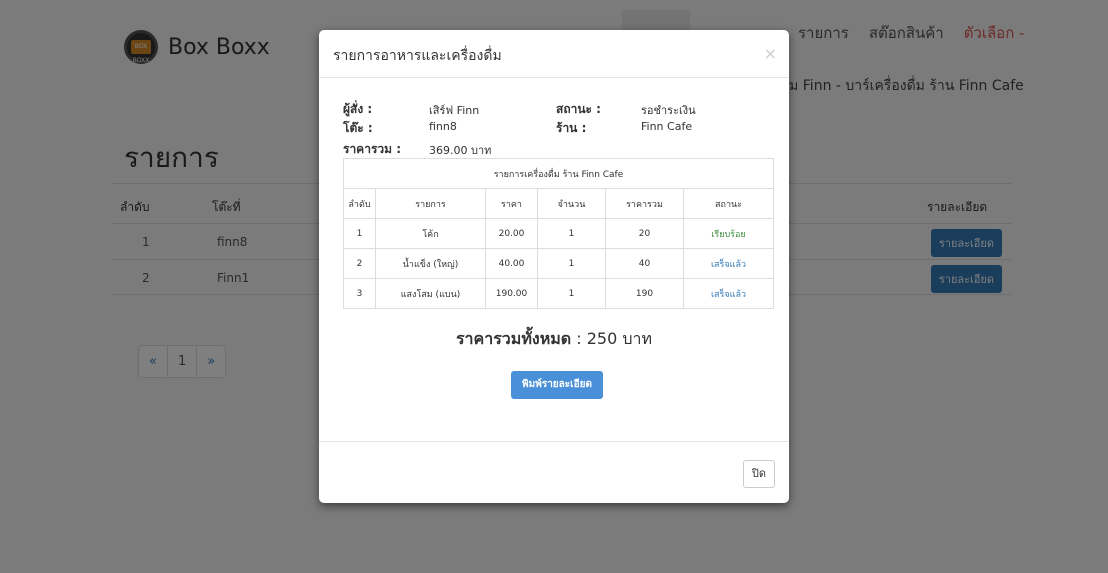 The image size is (1108, 573). What do you see at coordinates (728, 233) in the screenshot?
I see `cell-status: เรียบร้อย` at bounding box center [728, 233].